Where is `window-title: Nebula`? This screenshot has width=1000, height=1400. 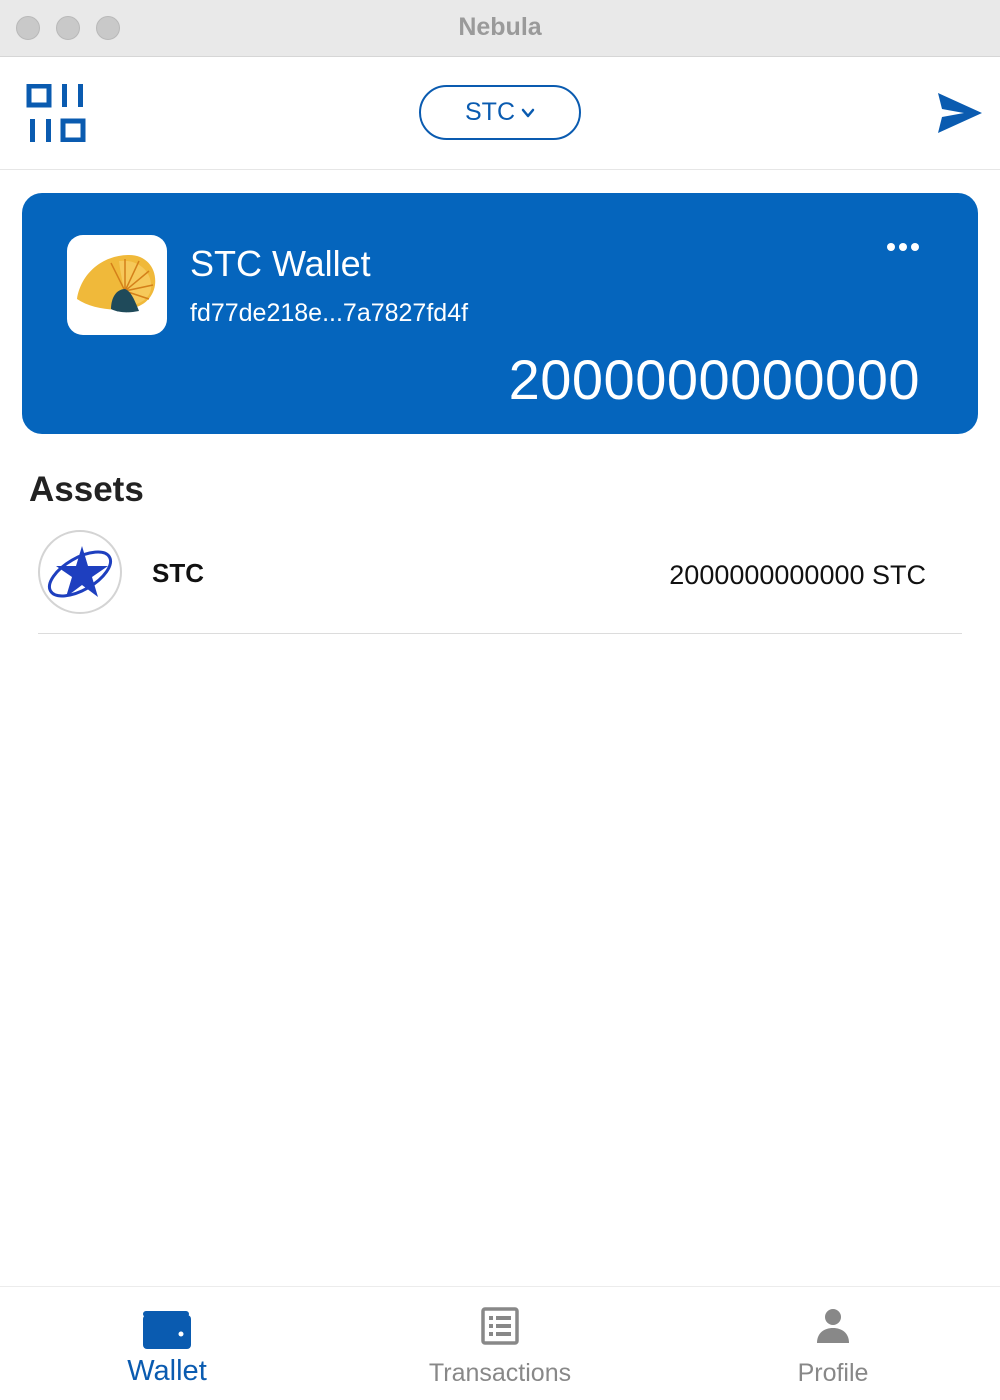
window-title: Nebula is located at coordinates (500, 27).